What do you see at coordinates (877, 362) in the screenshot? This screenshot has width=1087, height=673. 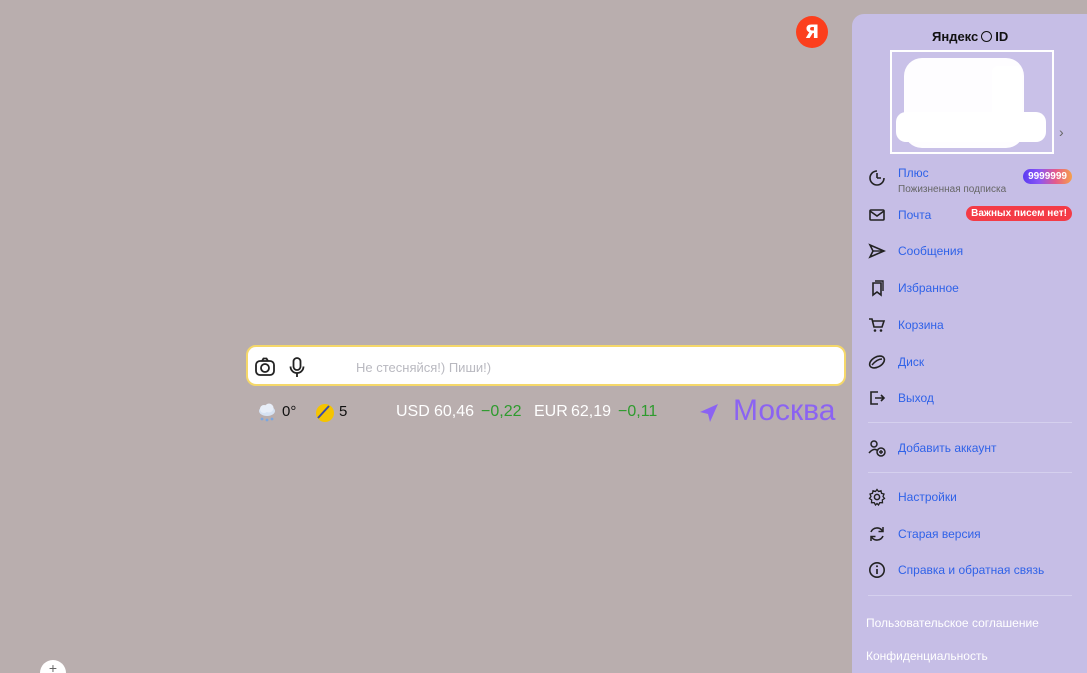 I see `disk-icon` at bounding box center [877, 362].